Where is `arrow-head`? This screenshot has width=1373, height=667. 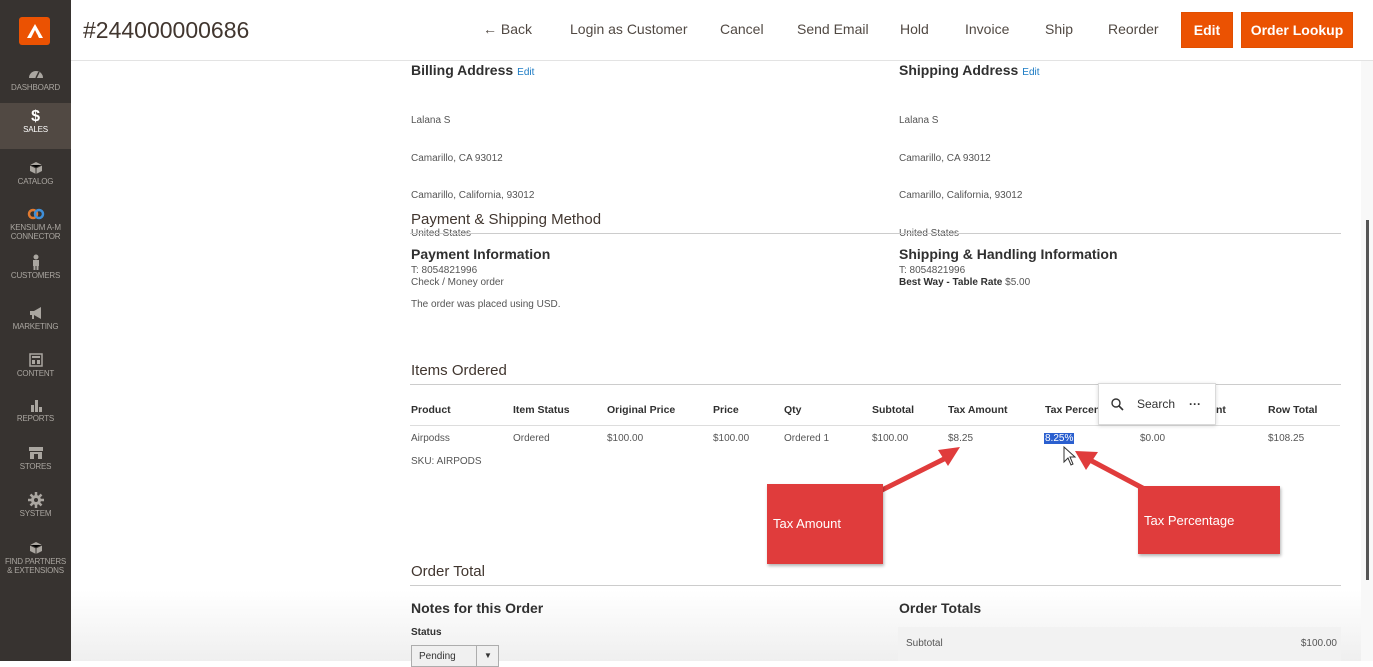 arrow-head is located at coordinates (949, 456).